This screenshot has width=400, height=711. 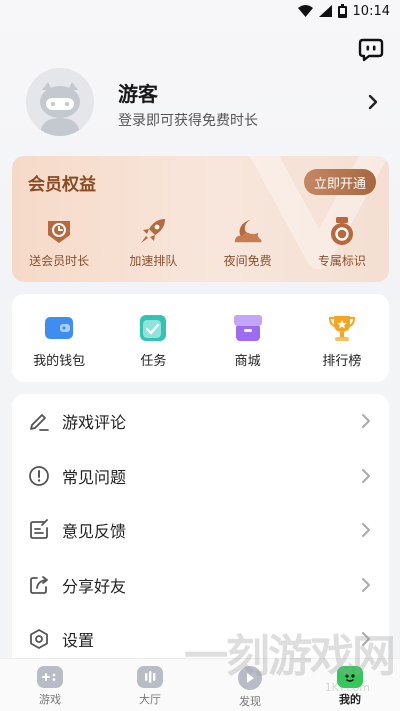 What do you see at coordinates (49, 677) in the screenshot?
I see `gamepad-icon` at bounding box center [49, 677].